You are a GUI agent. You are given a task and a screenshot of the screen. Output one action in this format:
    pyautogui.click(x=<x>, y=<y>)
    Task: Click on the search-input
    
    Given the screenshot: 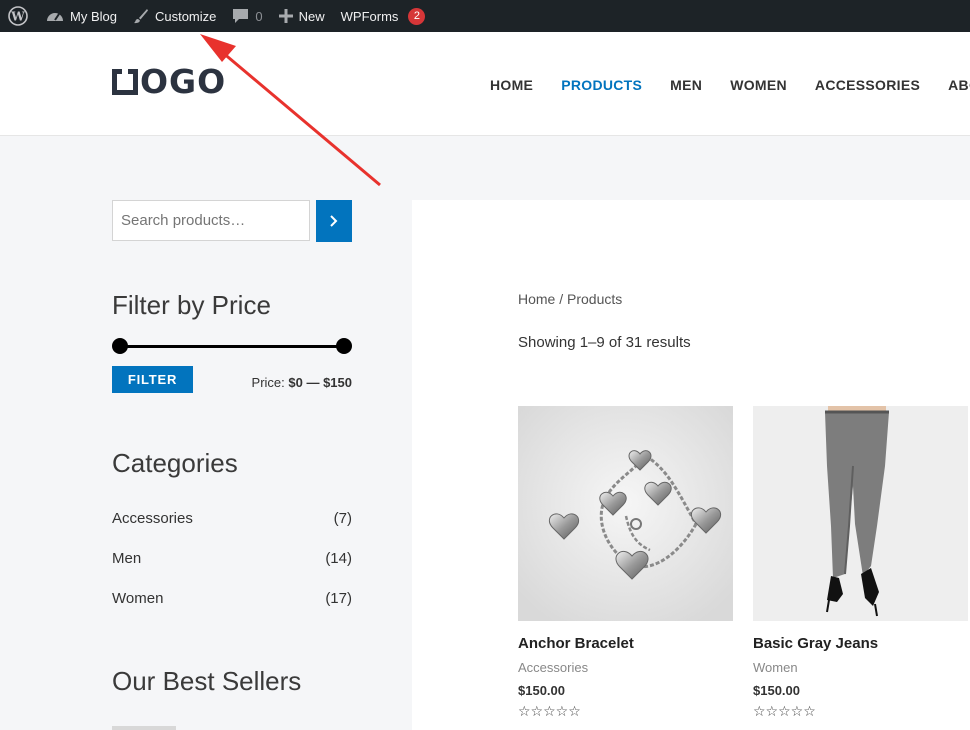 What is the action you would take?
    pyautogui.click(x=211, y=220)
    